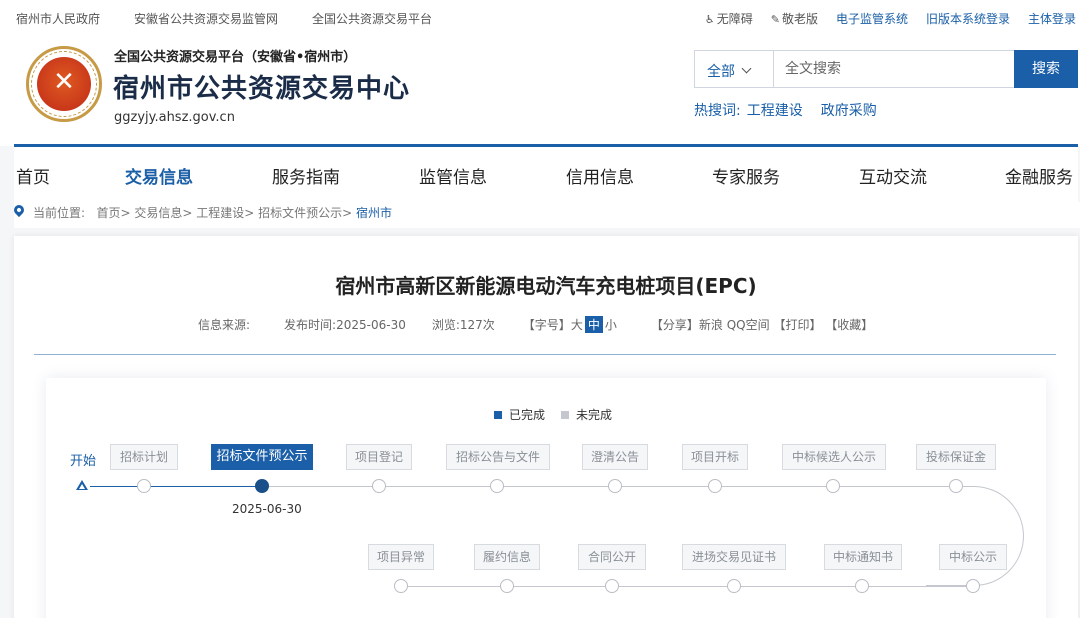 This screenshot has height=618, width=1080. What do you see at coordinates (872, 18) in the screenshot?
I see `link-e-supervision: 电子监管系统` at bounding box center [872, 18].